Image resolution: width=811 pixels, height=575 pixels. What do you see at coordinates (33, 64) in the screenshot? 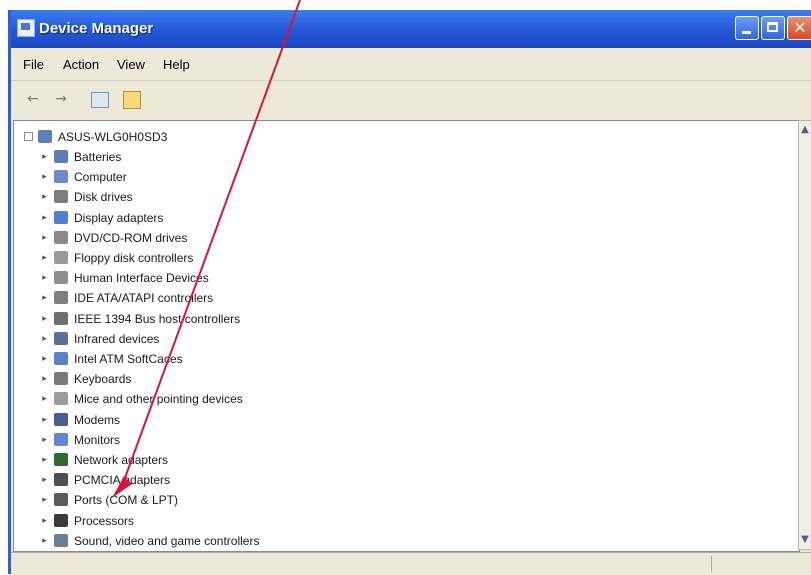
I see `menu-file: File` at bounding box center [33, 64].